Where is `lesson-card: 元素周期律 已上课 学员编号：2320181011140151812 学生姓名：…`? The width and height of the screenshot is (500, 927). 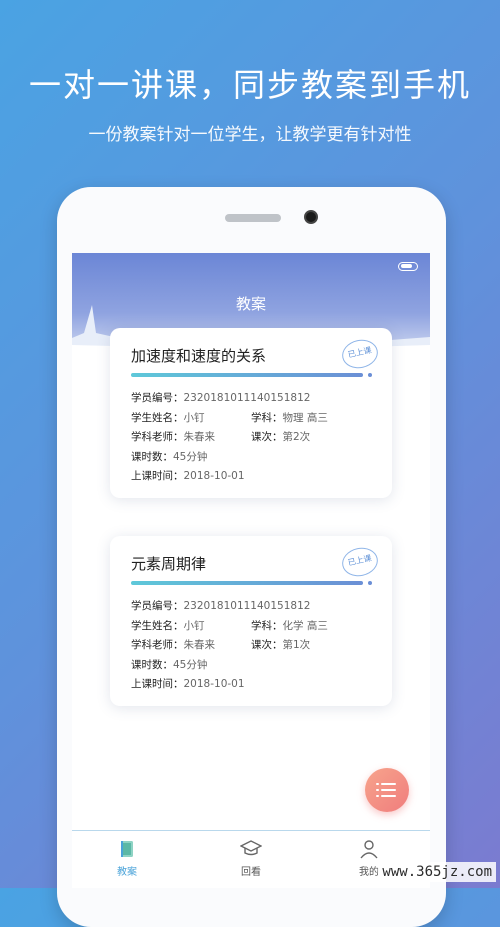 lesson-card: 元素周期律 已上课 学员编号：2320181011140151812 学生姓名：… is located at coordinates (251, 621).